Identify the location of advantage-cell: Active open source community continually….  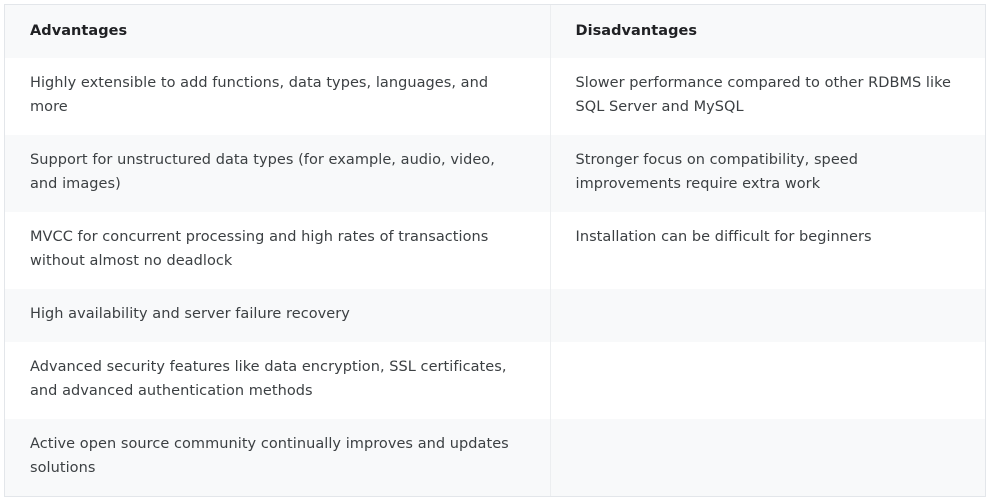
(278, 457).